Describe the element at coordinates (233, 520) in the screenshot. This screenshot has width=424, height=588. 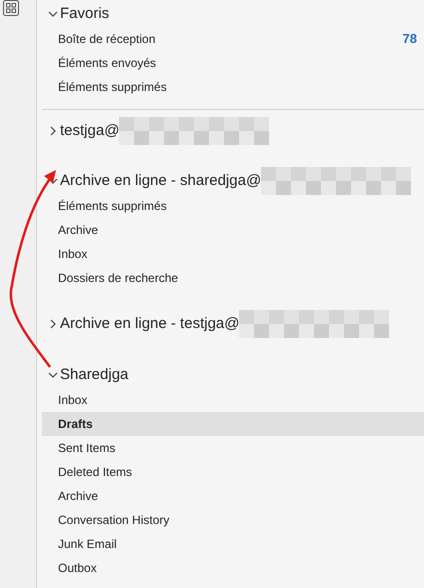
I see `folder-item: Conversation History` at that location.